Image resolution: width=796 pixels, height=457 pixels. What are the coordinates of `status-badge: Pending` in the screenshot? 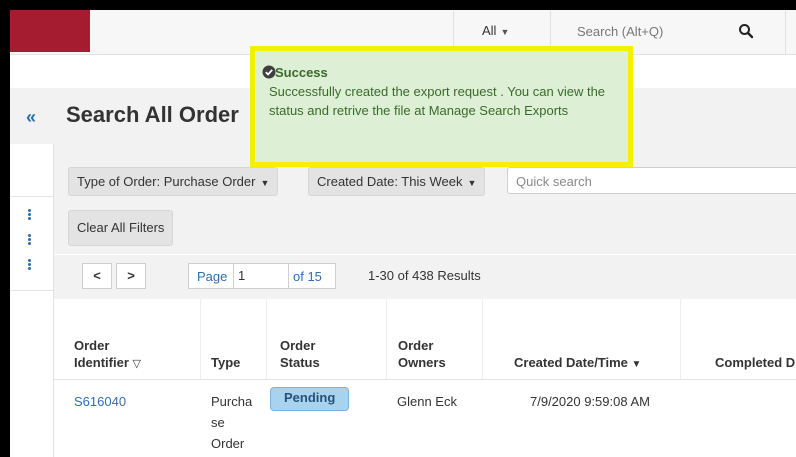 It's located at (310, 399).